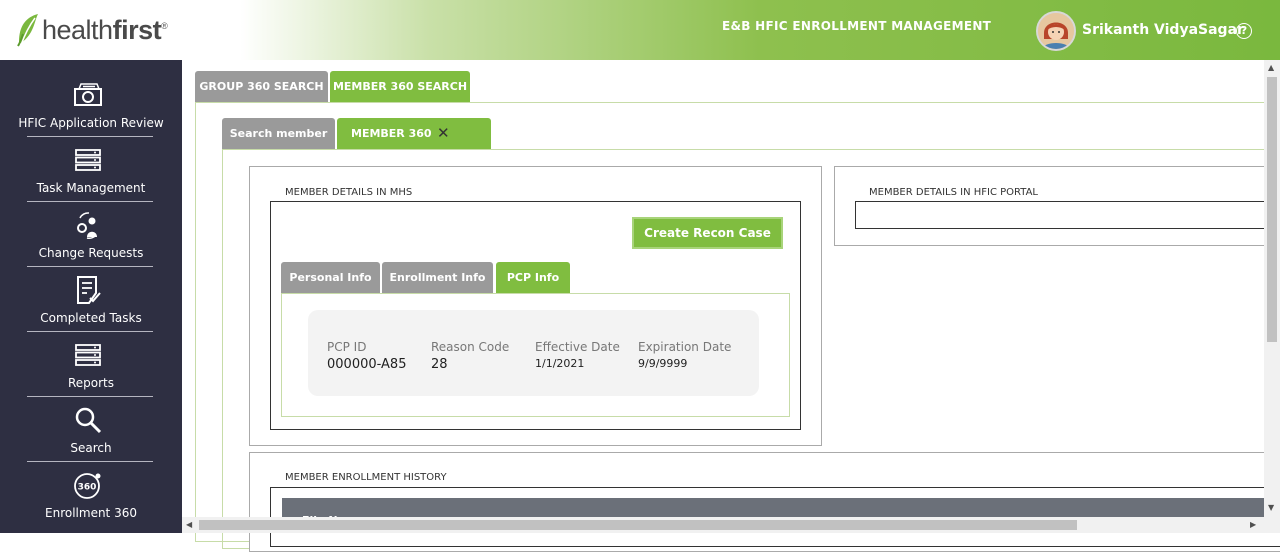 This screenshot has height=552, width=1280. What do you see at coordinates (91, 188) in the screenshot?
I see `sidebar-item-label: Task Management` at bounding box center [91, 188].